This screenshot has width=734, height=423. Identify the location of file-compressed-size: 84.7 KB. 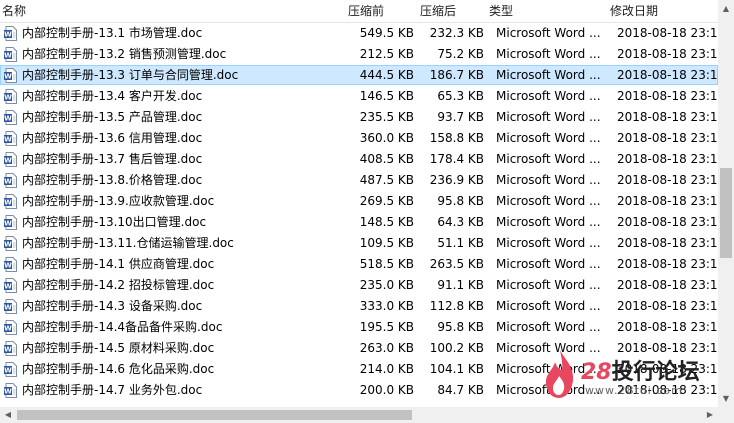
(460, 390).